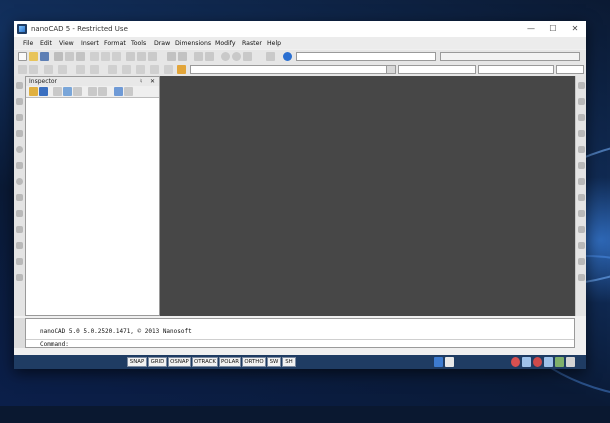 This screenshot has width=610, height=423. What do you see at coordinates (19, 261) in the screenshot?
I see `table-draw-icon` at bounding box center [19, 261].